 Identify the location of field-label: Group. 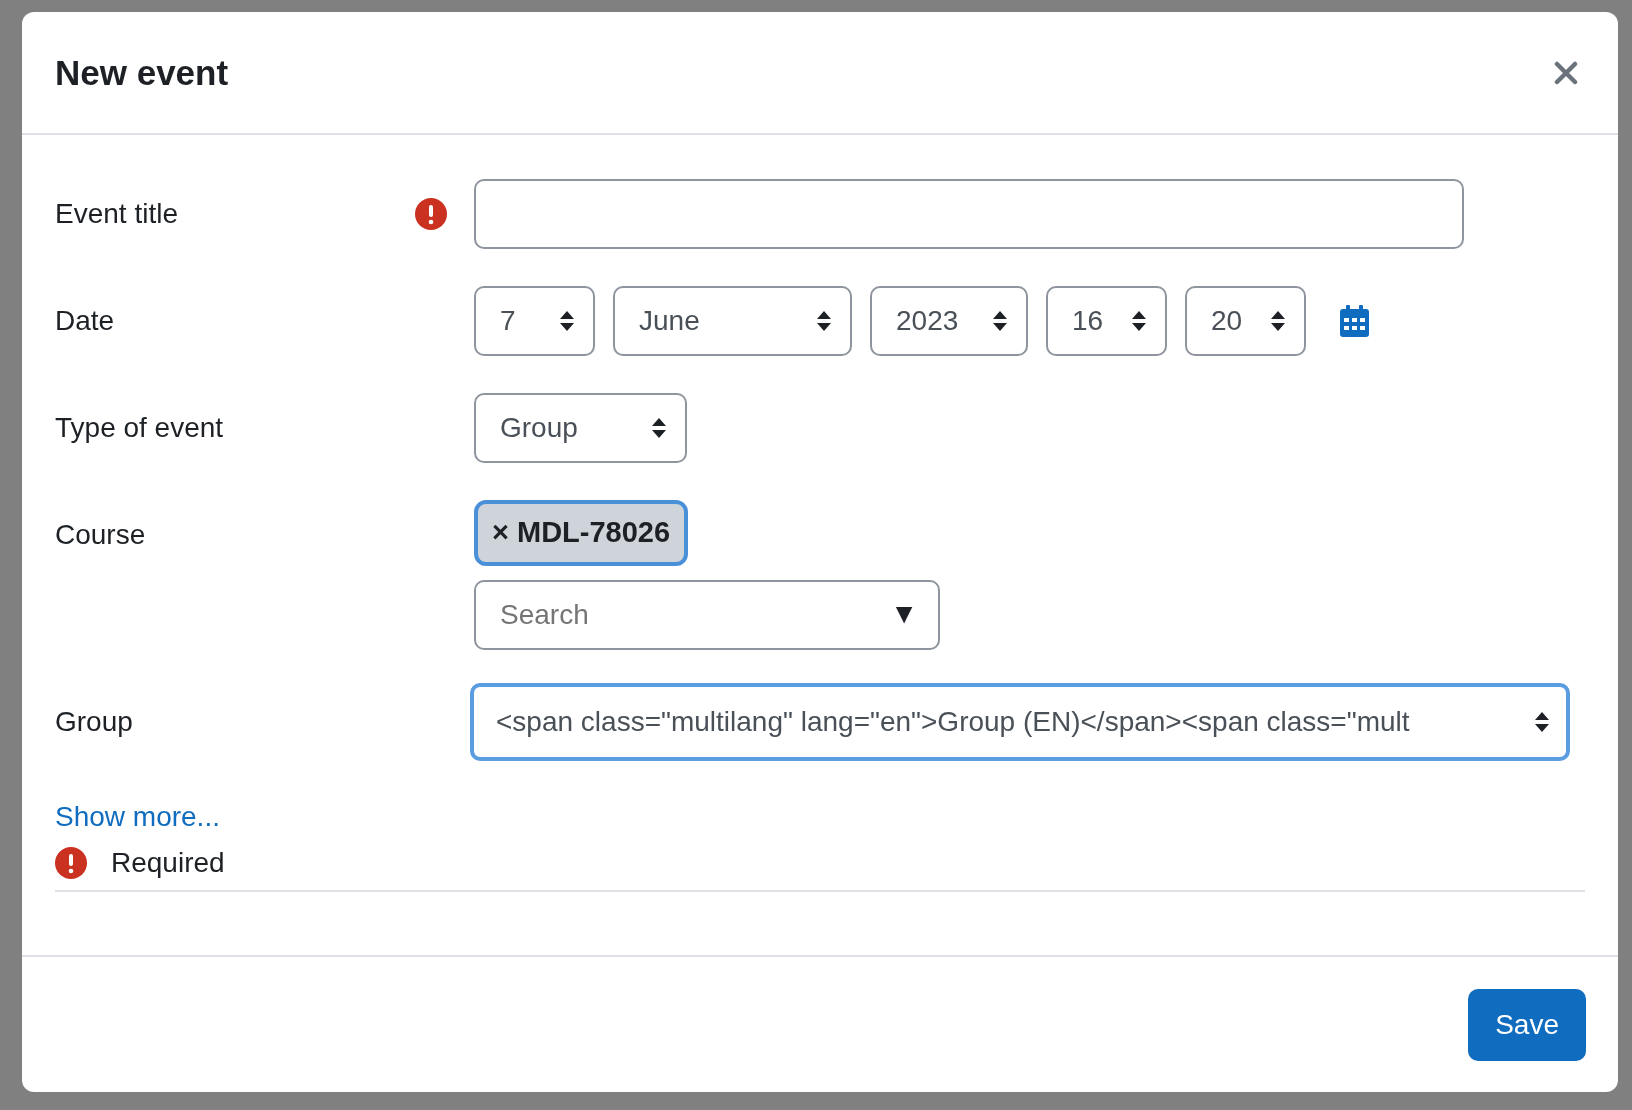
(94, 722).